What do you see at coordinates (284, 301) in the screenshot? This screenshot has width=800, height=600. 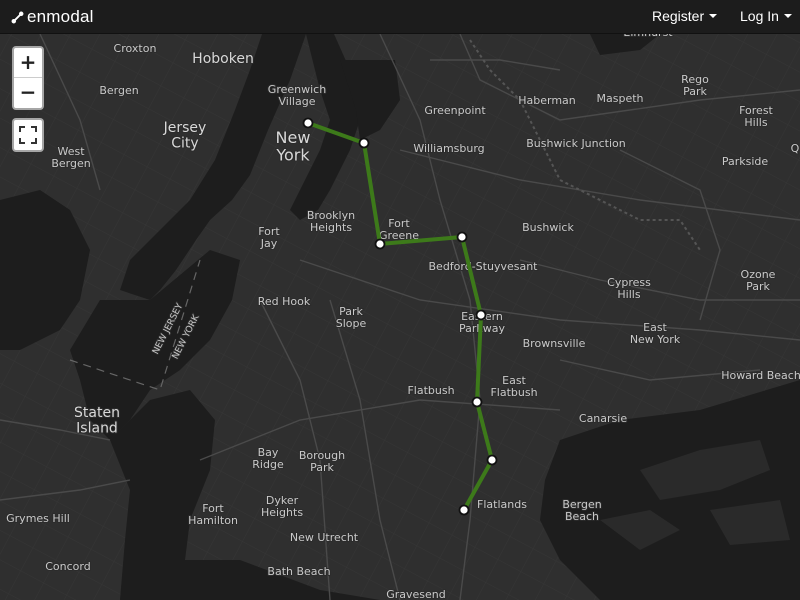 I see `map-label: Red Hook` at bounding box center [284, 301].